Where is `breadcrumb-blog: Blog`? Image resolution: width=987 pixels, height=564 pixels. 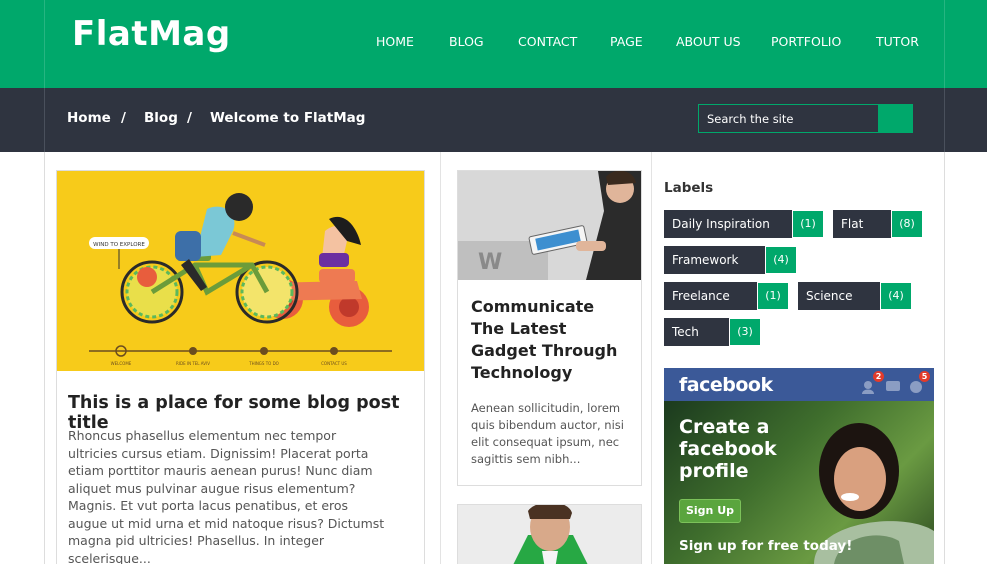
breadcrumb-blog: Blog is located at coordinates (161, 118).